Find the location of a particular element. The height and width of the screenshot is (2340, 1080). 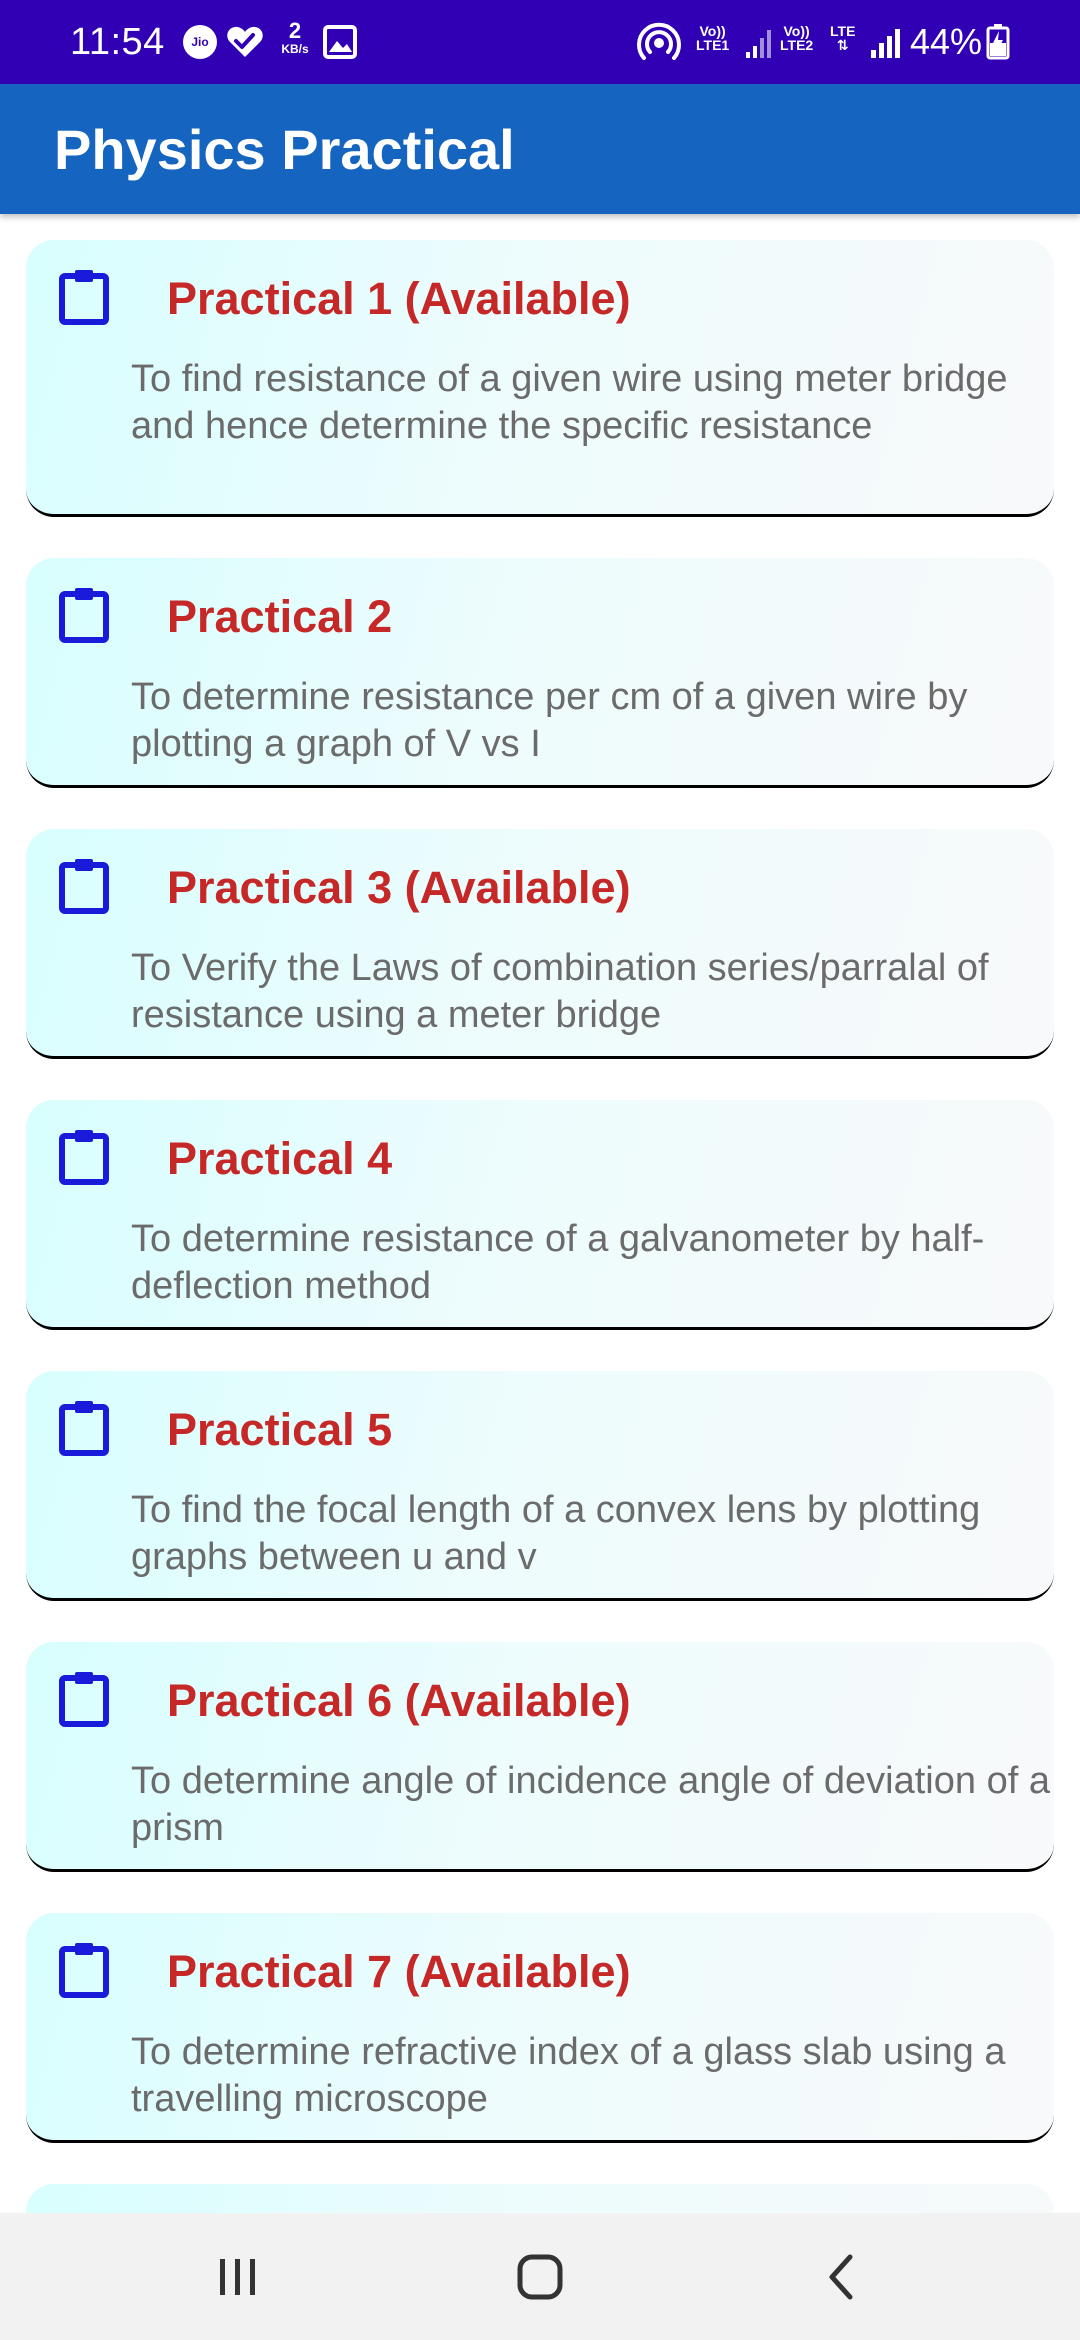

practical-title: Practical 7 (Available) is located at coordinates (399, 1971).